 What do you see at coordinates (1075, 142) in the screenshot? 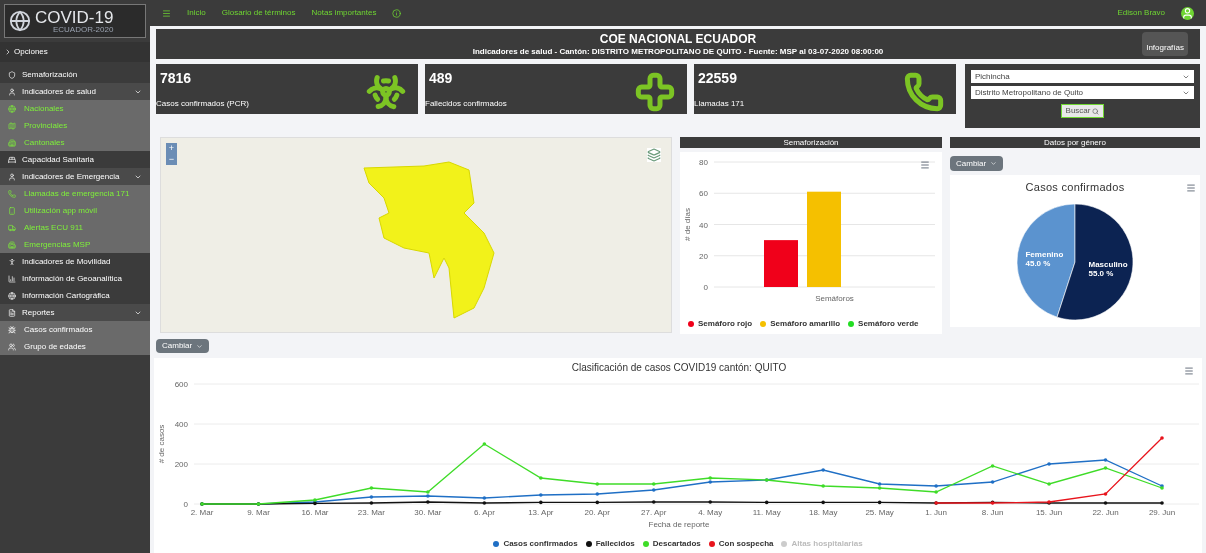
I see `panel-title: Datos por género` at bounding box center [1075, 142].